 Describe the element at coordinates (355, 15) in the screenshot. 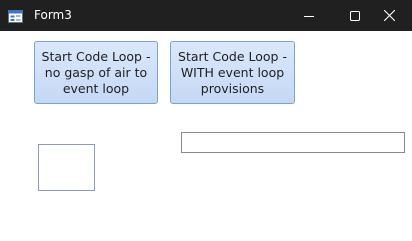

I see `maximize-icon` at that location.